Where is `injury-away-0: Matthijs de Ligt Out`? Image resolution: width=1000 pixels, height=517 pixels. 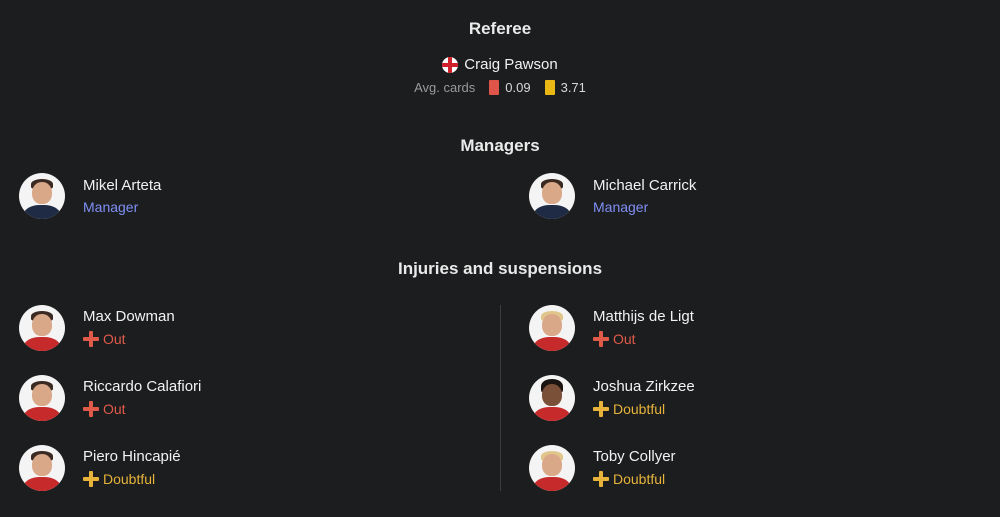 injury-away-0: Matthijs de Ligt Out is located at coordinates (611, 328).